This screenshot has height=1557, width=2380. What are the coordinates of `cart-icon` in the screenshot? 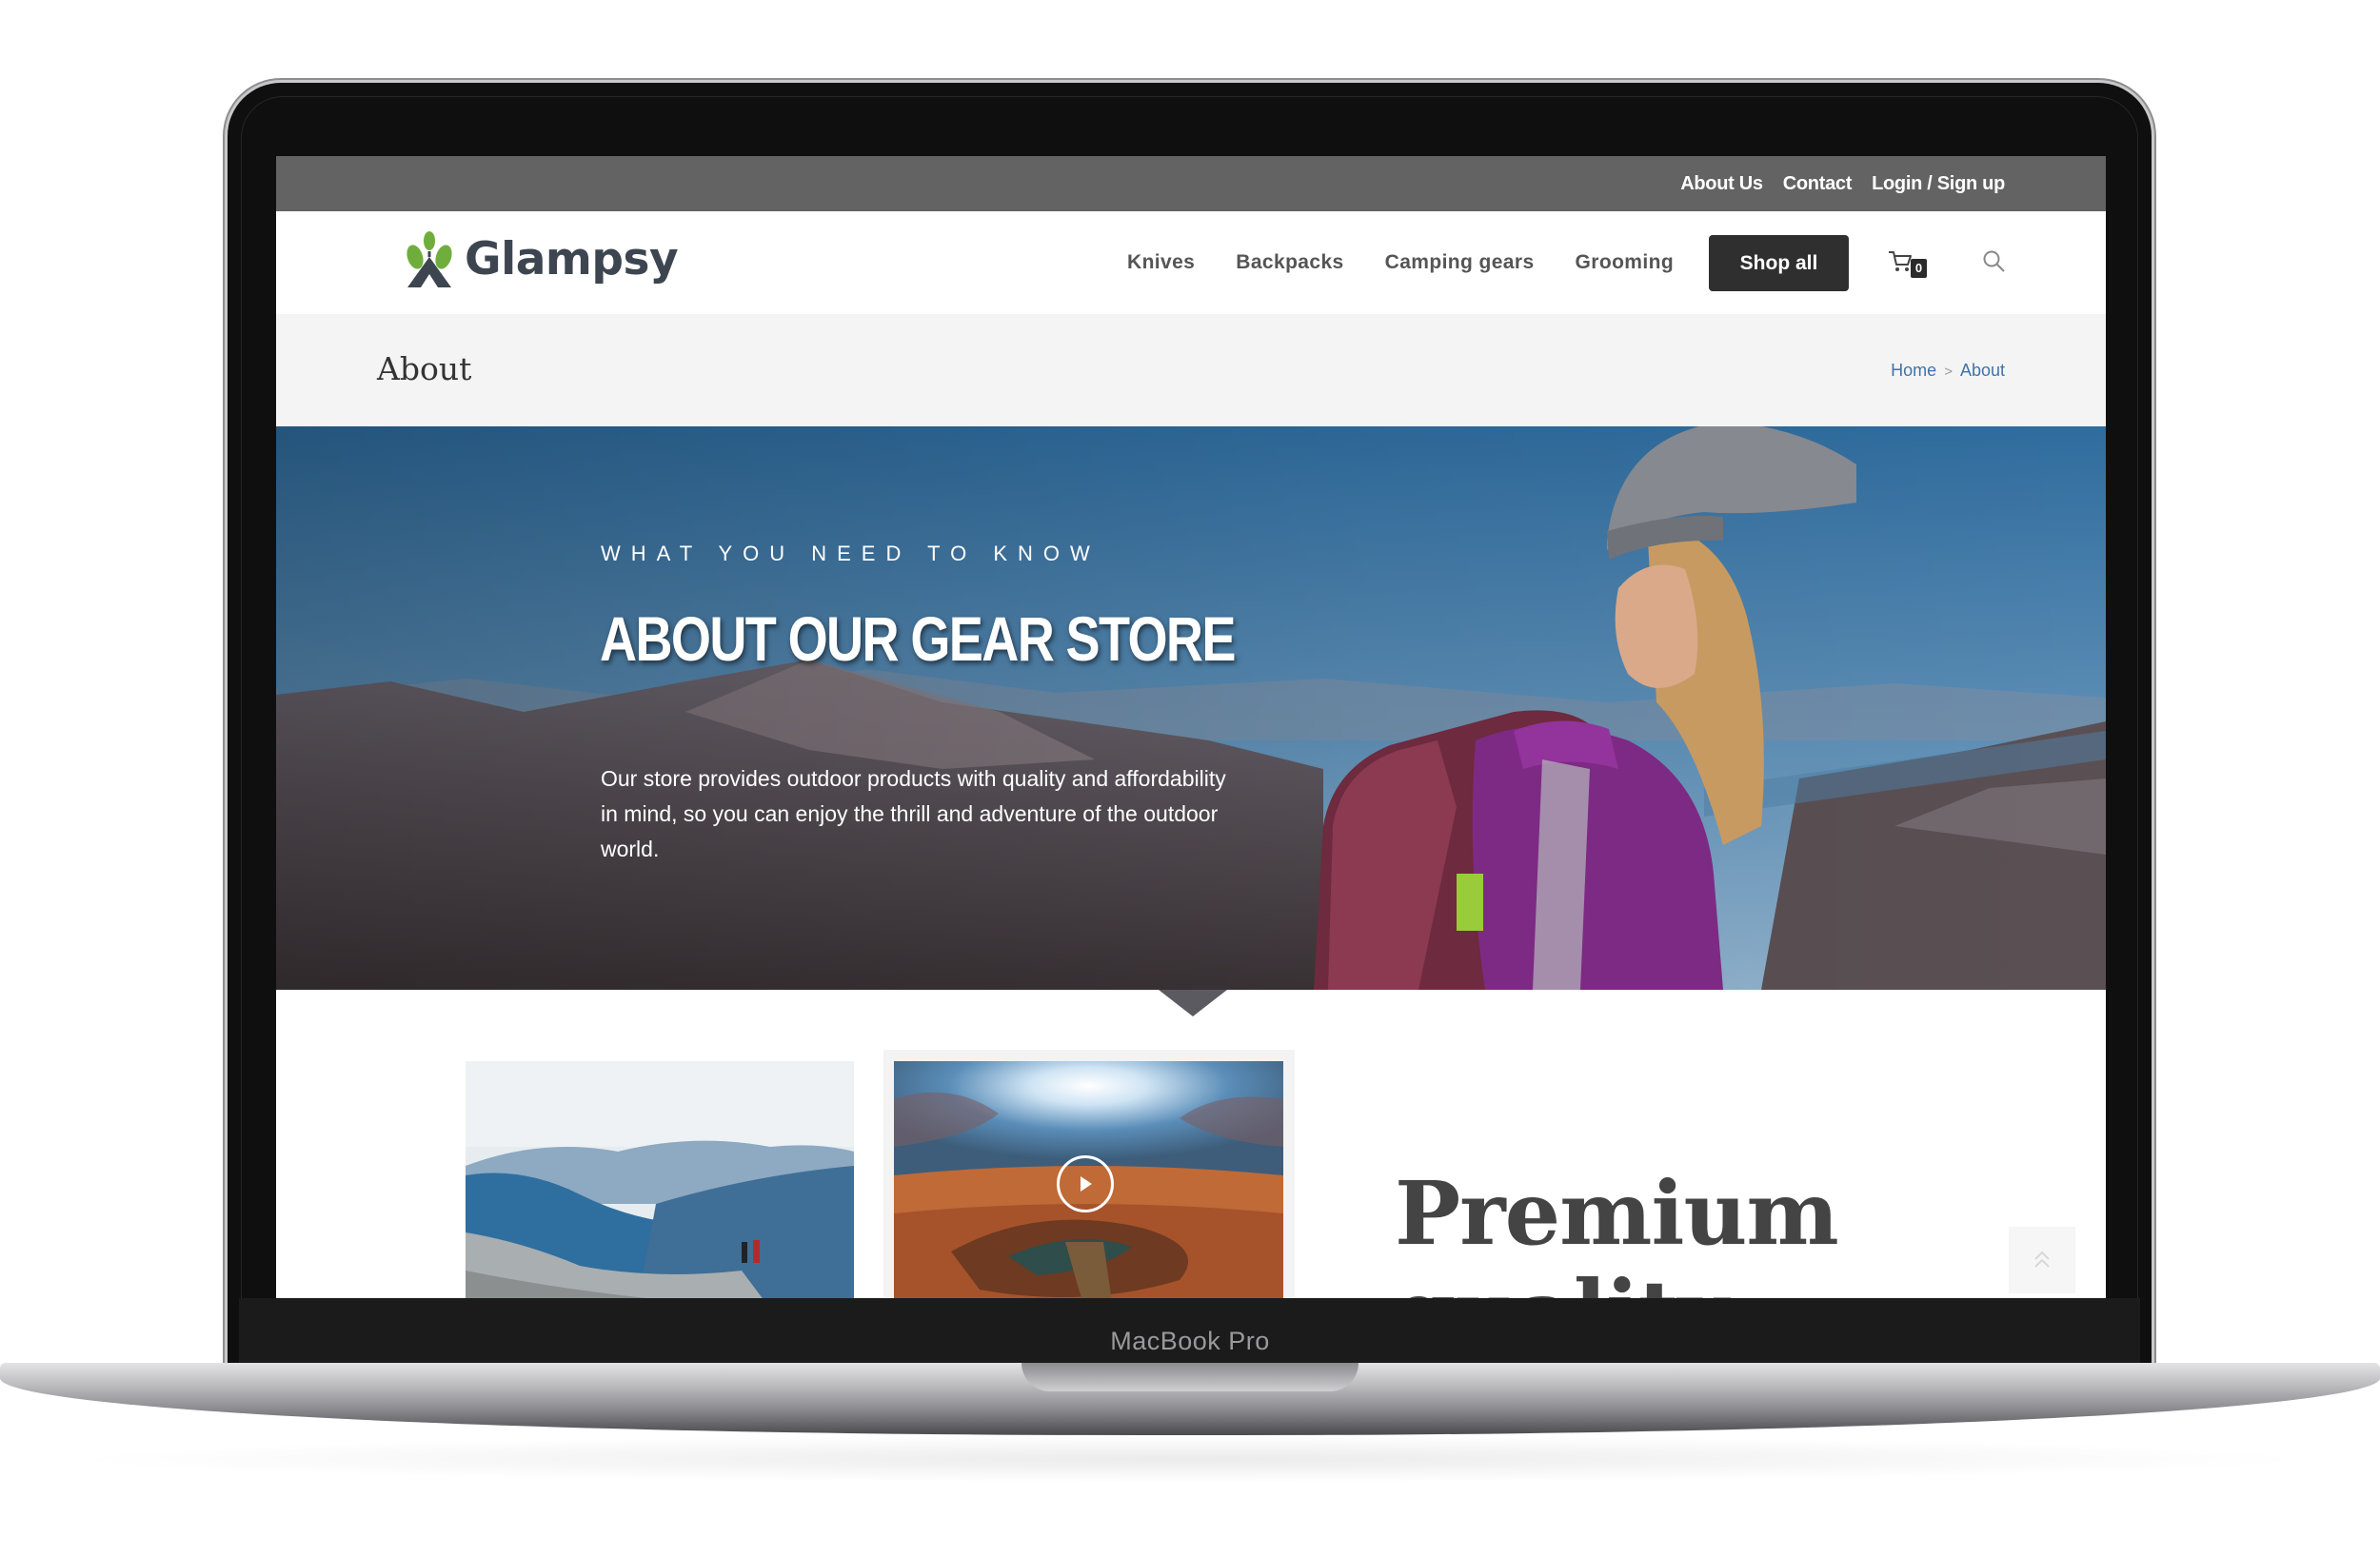 It's located at (1900, 261).